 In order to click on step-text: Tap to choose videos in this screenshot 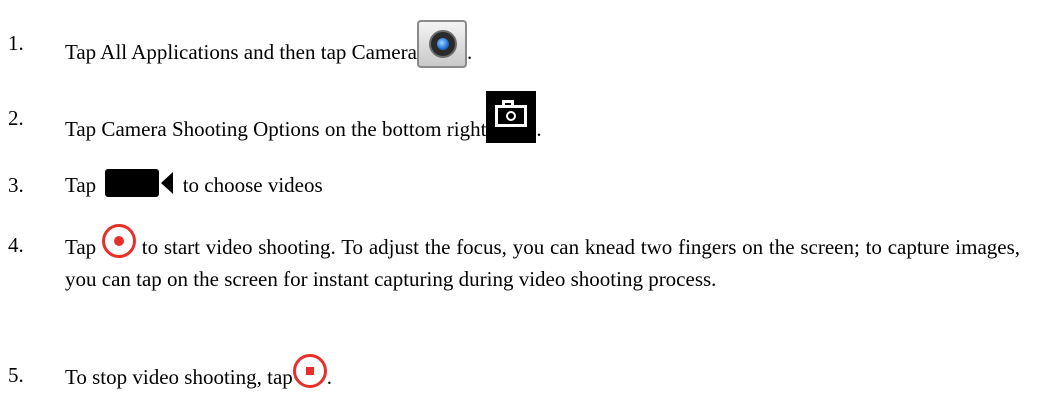, I will do `click(542, 185)`.